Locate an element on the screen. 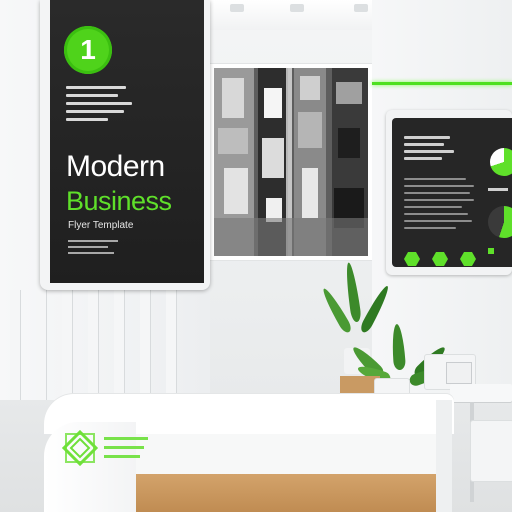  flyer-contact-lines is located at coordinates (96, 249).